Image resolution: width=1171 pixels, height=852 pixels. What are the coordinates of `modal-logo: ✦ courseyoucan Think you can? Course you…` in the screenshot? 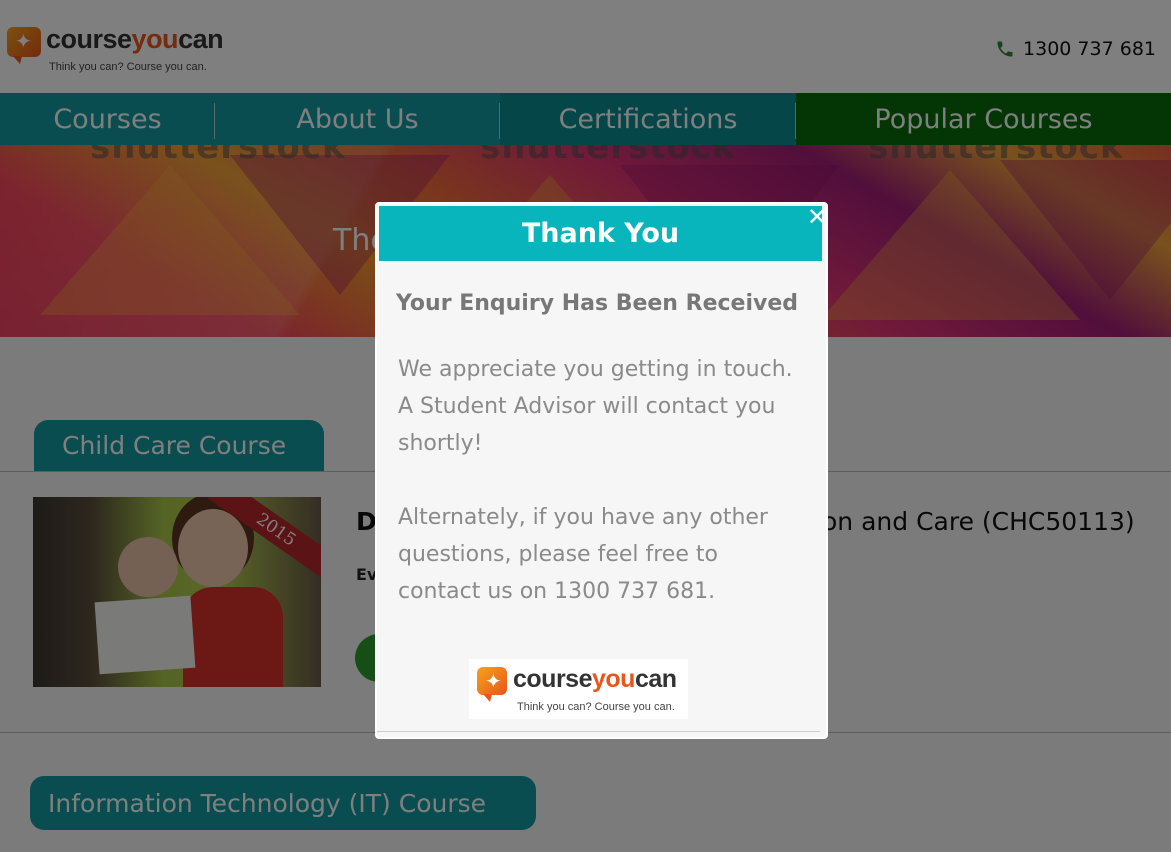 It's located at (578, 689).